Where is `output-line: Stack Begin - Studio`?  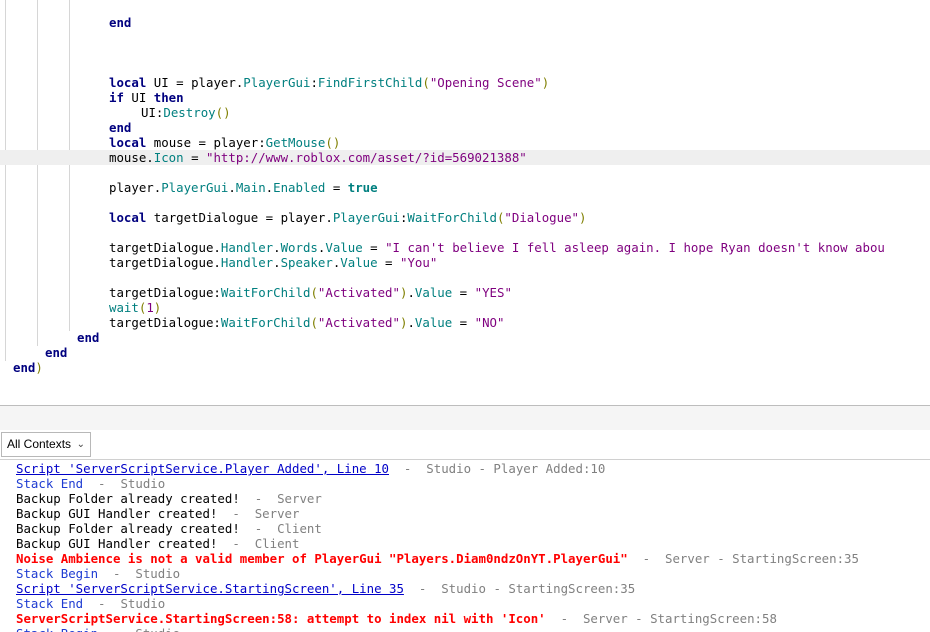
output-line: Stack Begin - Studio is located at coordinates (98, 573).